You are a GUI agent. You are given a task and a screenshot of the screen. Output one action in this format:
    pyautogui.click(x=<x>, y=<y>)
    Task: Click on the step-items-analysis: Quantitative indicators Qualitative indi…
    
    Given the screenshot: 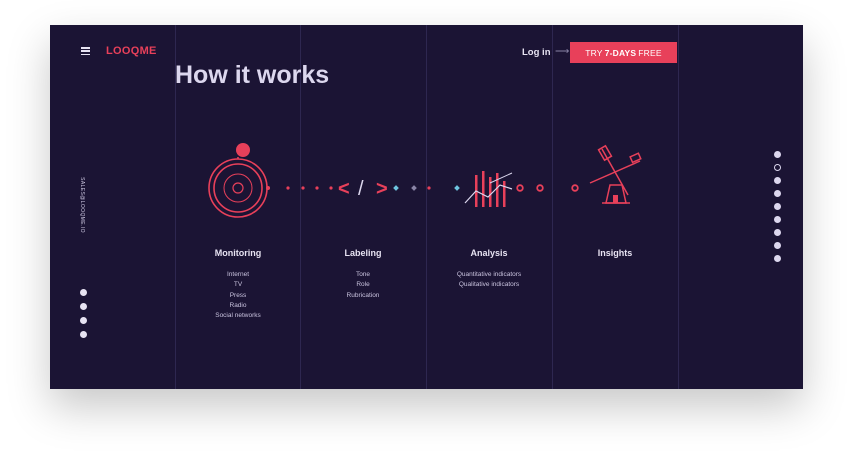 What is the action you would take?
    pyautogui.click(x=489, y=280)
    